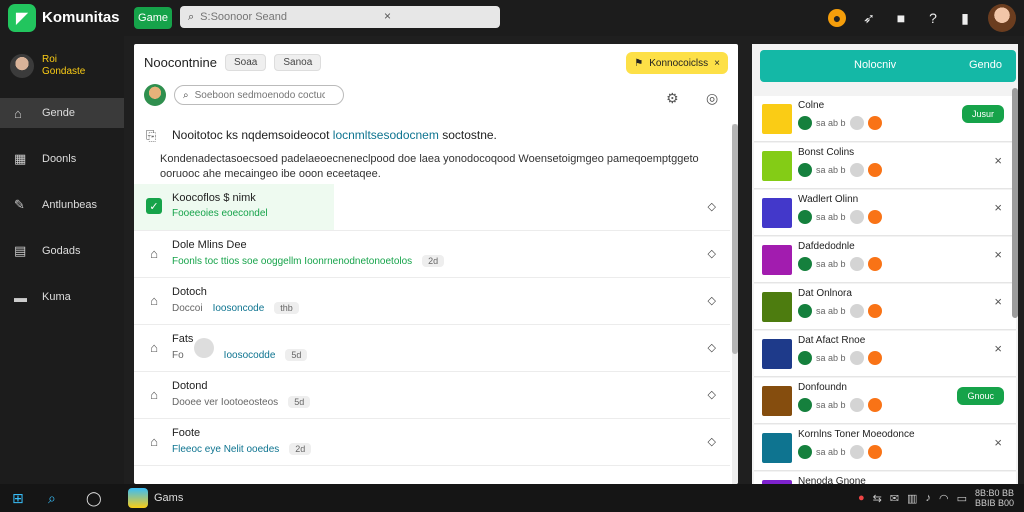 This screenshot has height=512, width=1024. I want to click on filter-chip-2: Sanoa, so click(298, 62).